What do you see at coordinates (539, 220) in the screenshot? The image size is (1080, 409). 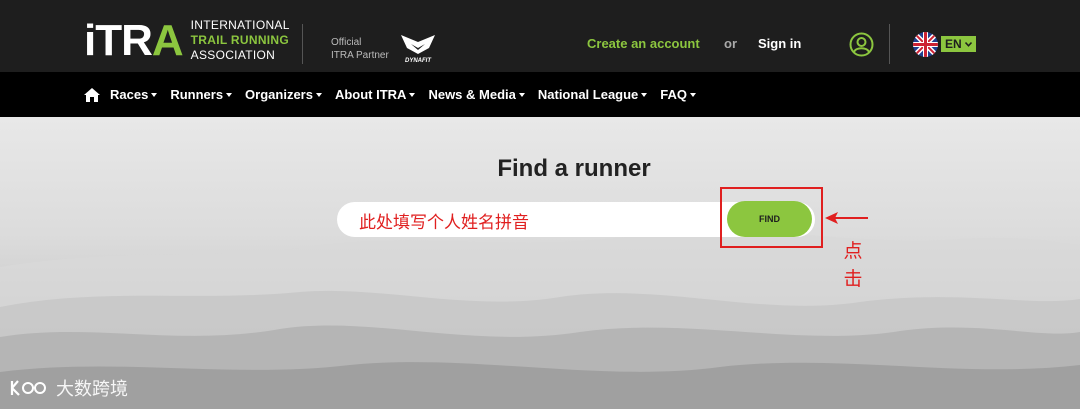 I see `runner-name-input` at bounding box center [539, 220].